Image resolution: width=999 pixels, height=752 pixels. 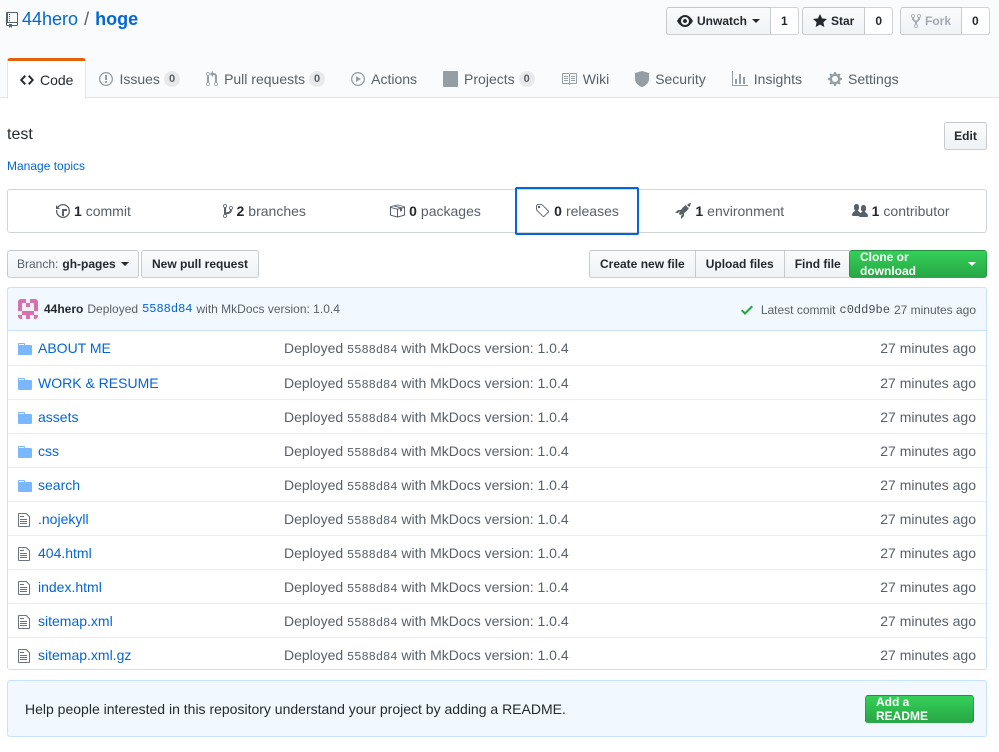 I want to click on tab-projects-label: Projects, so click(x=489, y=79).